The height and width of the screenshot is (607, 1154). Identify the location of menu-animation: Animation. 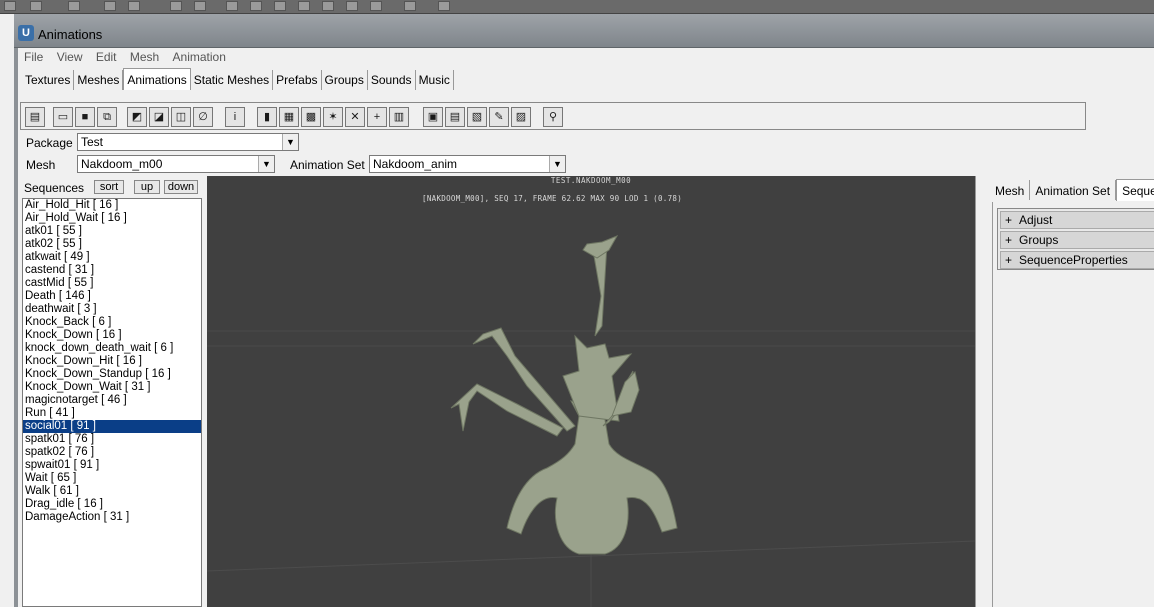
(199, 57).